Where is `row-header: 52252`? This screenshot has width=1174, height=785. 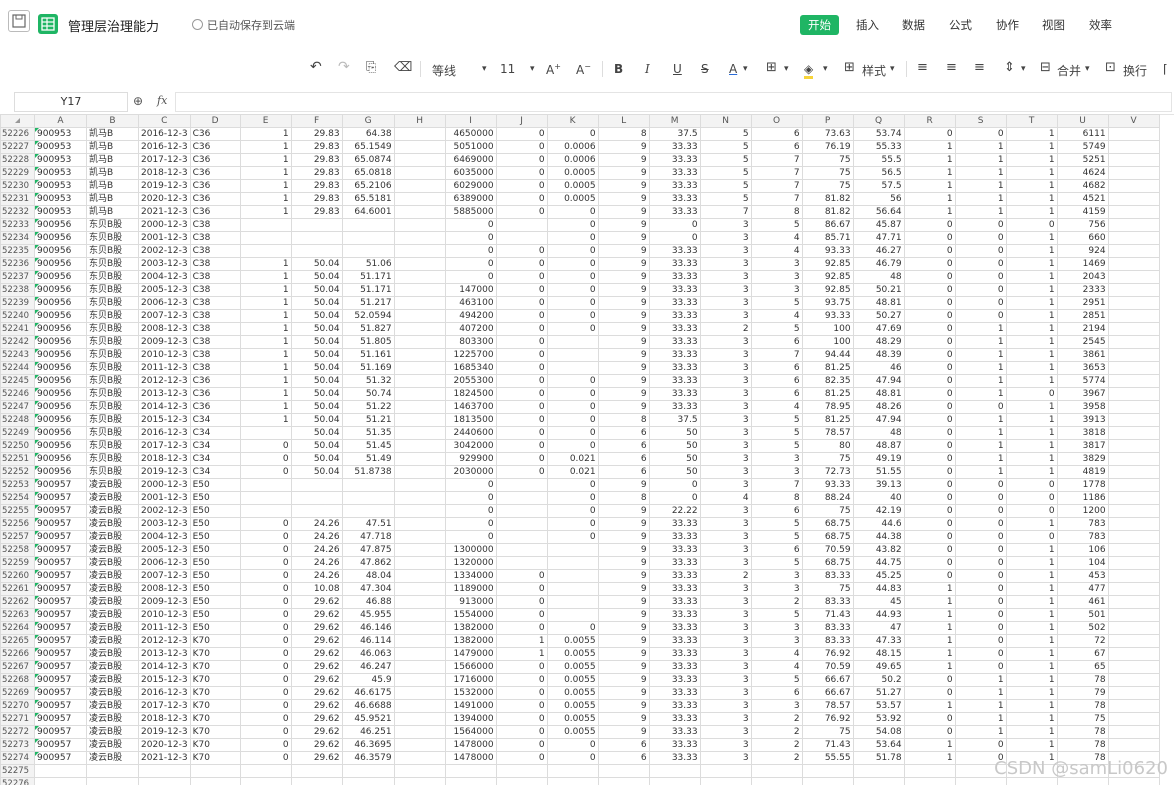 row-header: 52252 is located at coordinates (17, 472).